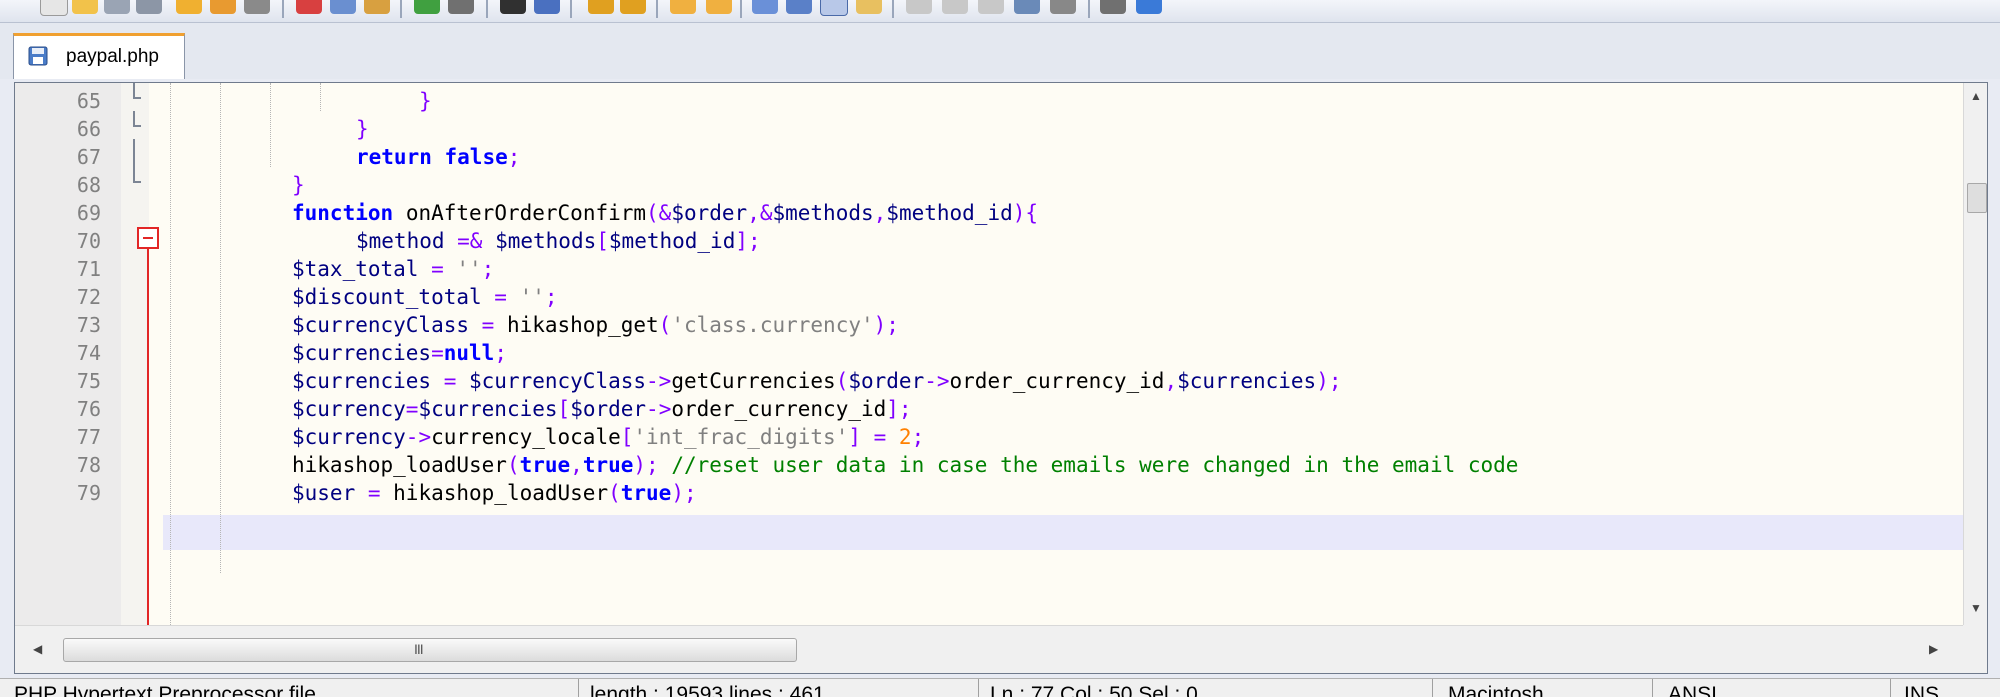 The height and width of the screenshot is (697, 2000). Describe the element at coordinates (427, 7) in the screenshot. I see `undo-icon` at that location.